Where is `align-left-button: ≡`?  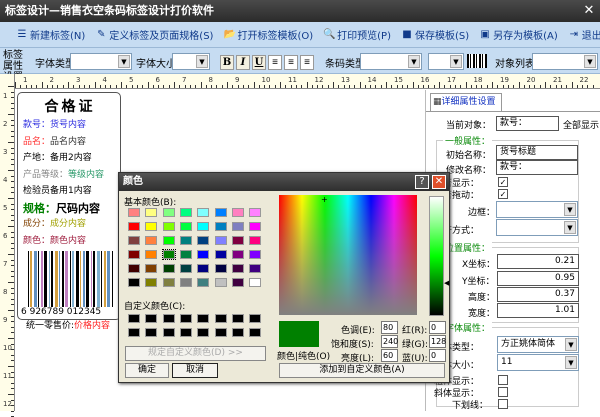 align-left-button: ≡ is located at coordinates (275, 62).